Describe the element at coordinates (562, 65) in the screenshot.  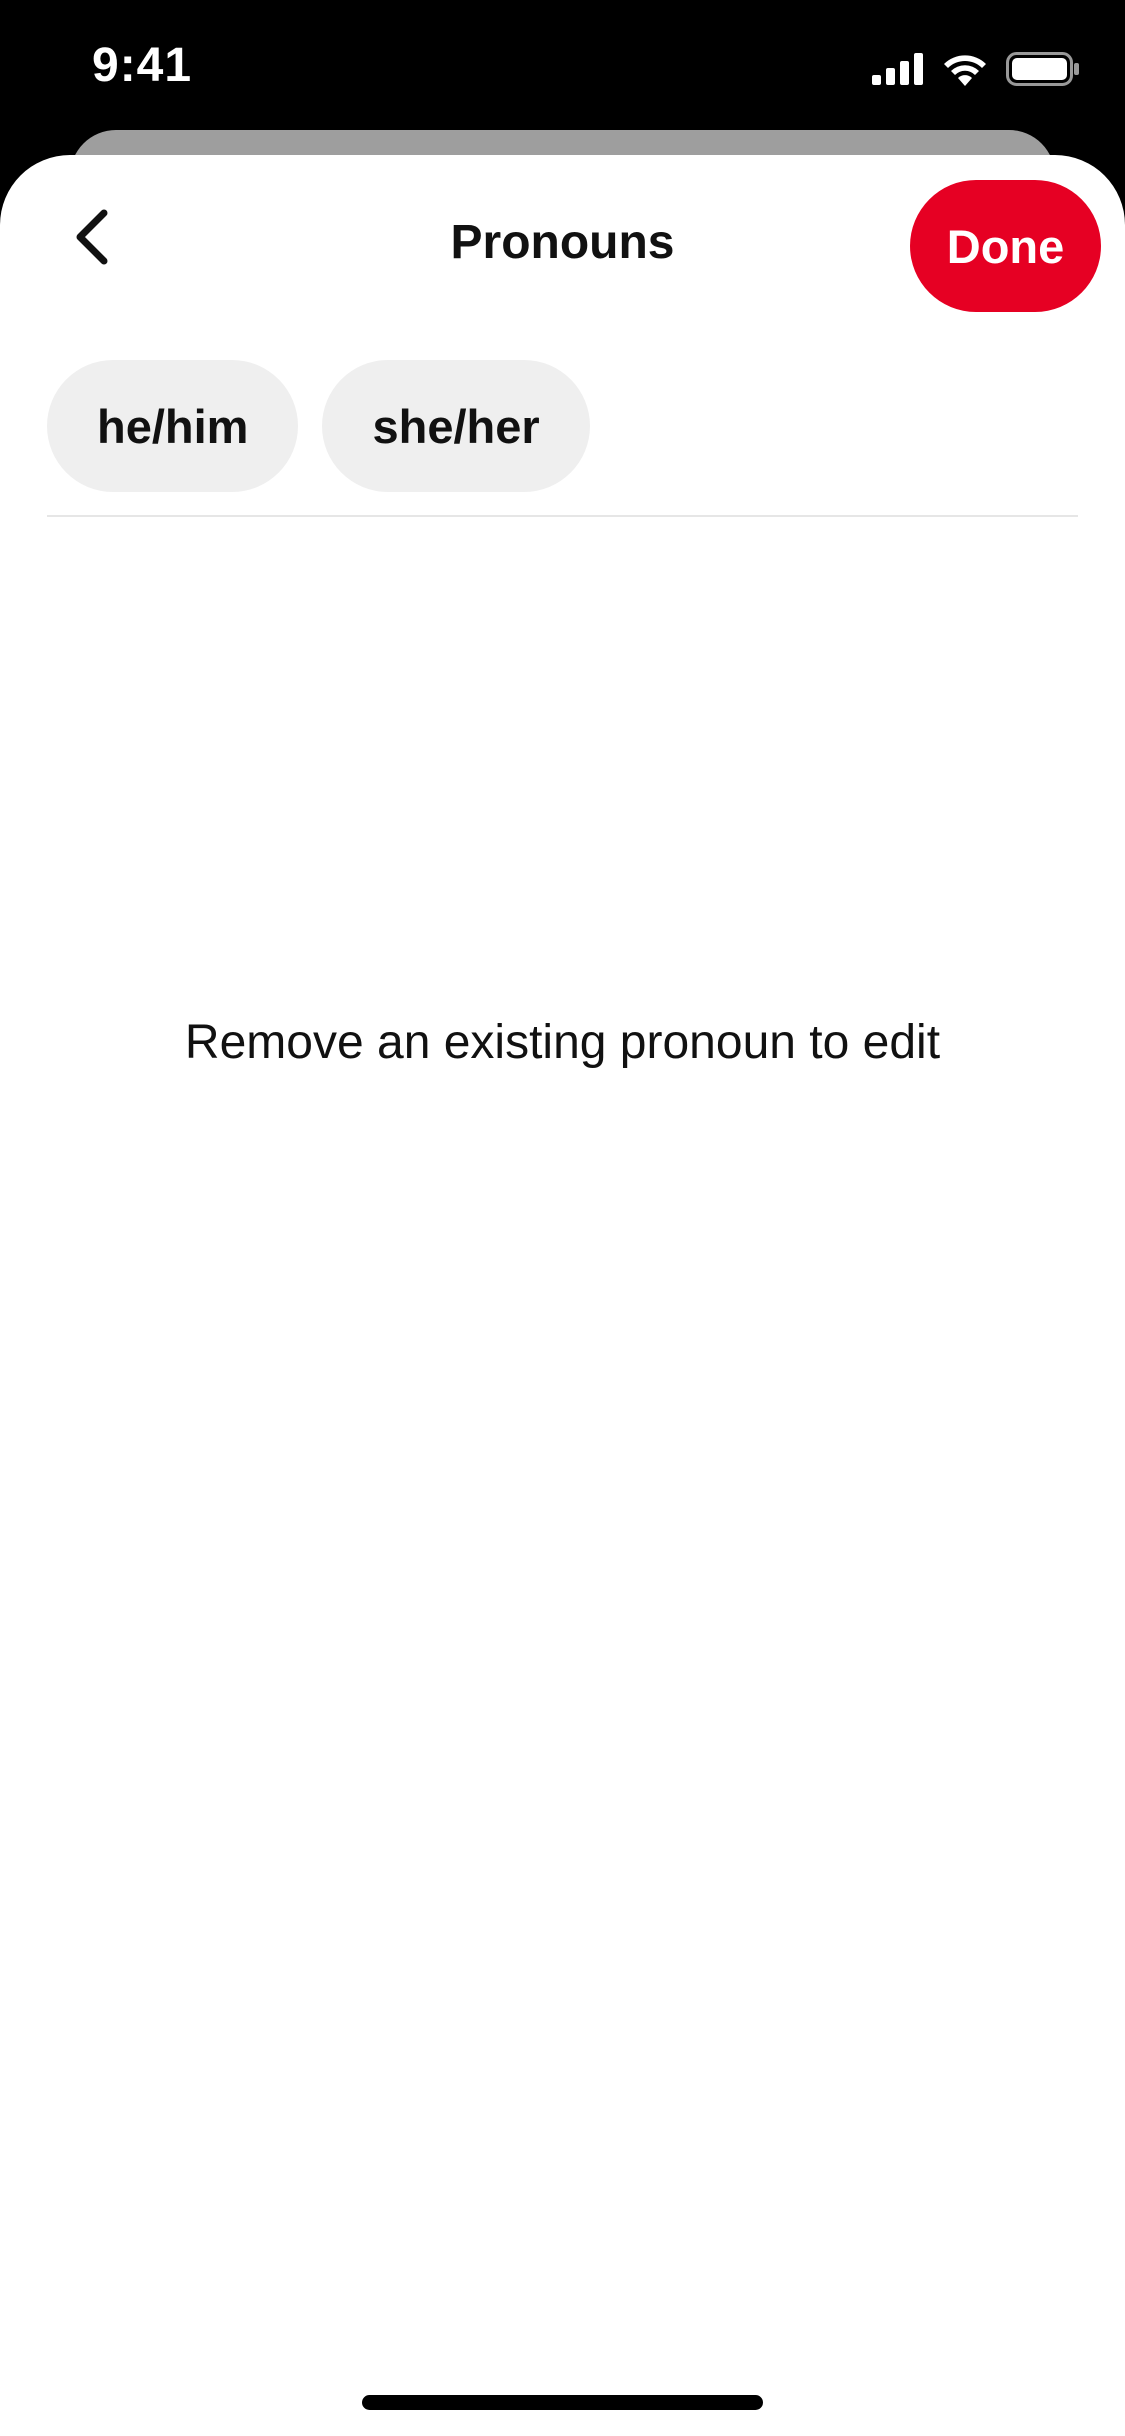
I see `status-bar: 9:41` at that location.